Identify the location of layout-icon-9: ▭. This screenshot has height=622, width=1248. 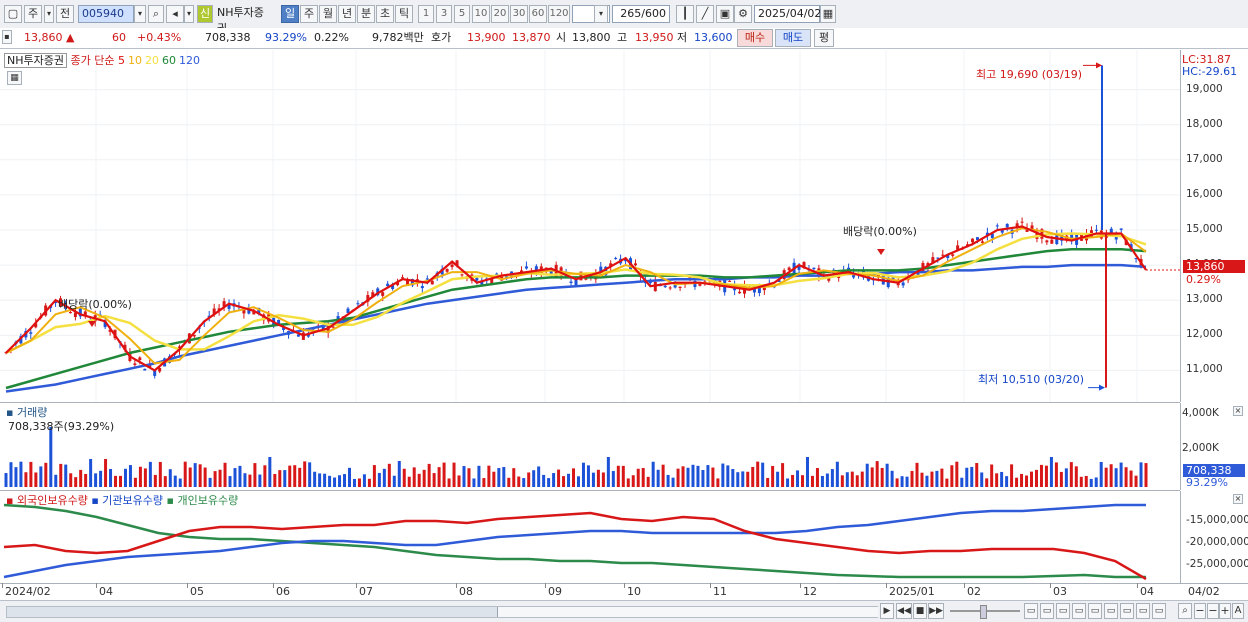
(1159, 611).